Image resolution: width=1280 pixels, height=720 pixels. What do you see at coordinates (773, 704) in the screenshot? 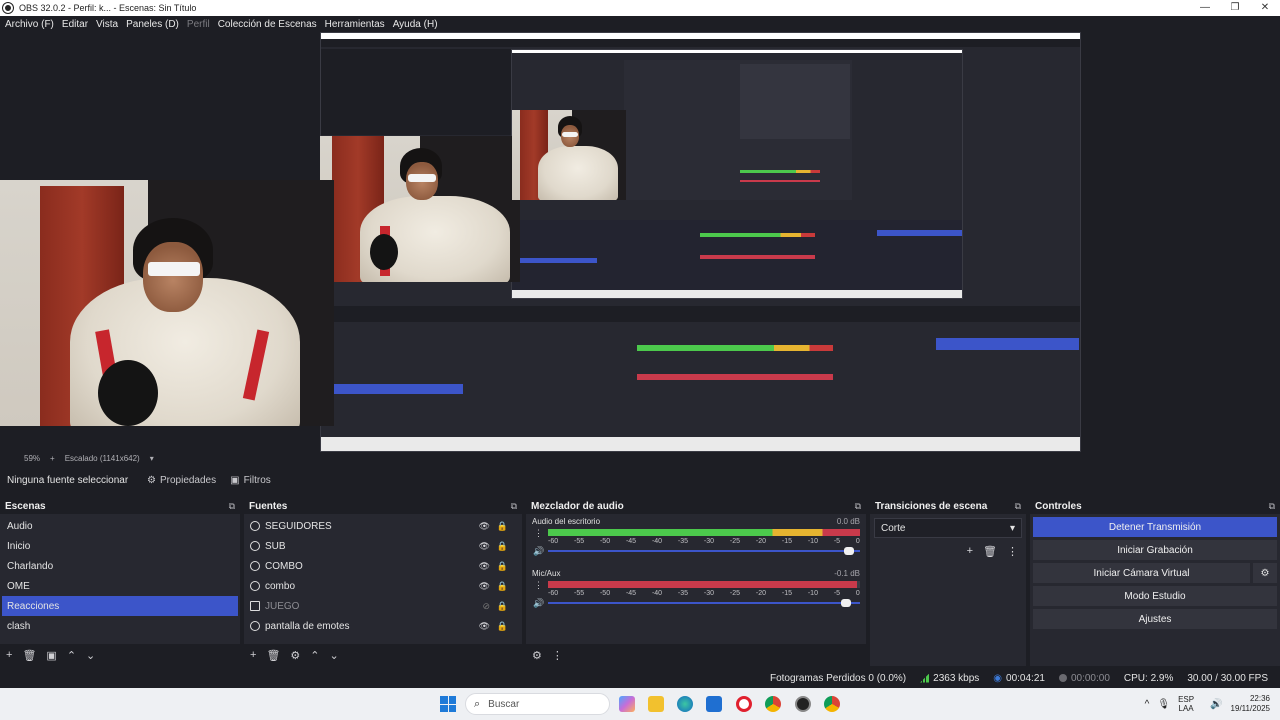
I see `chrome-icon` at bounding box center [773, 704].